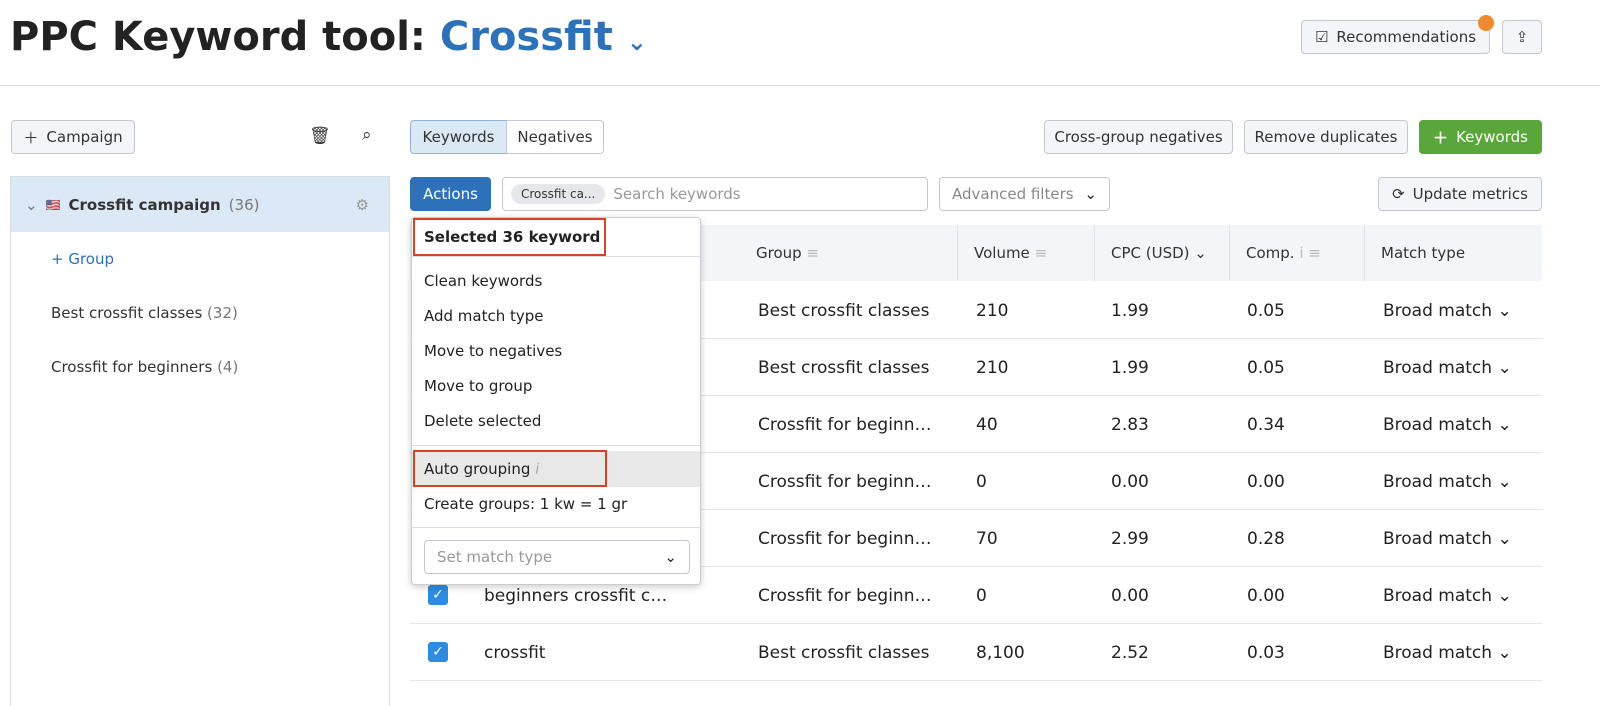 The width and height of the screenshot is (1600, 706). I want to click on set-match-type-select: Set match type ⌄, so click(557, 557).